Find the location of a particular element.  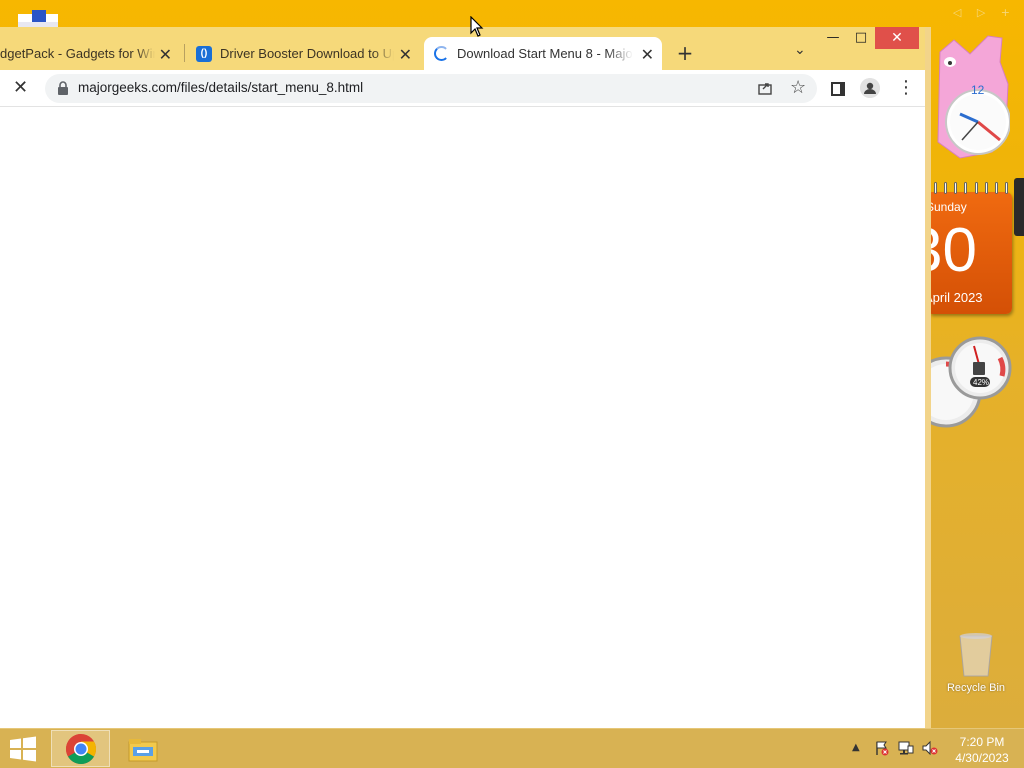

side-panel-icon is located at coordinates (838, 89).